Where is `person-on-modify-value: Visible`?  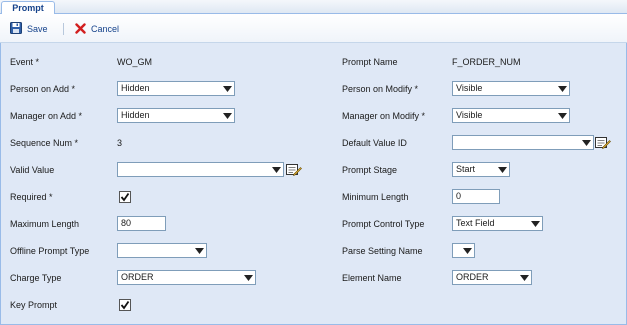
person-on-modify-value: Visible is located at coordinates (469, 88).